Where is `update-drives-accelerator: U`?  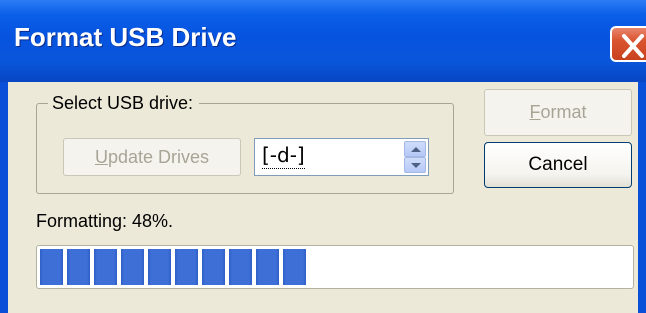
update-drives-accelerator: U is located at coordinates (101, 157).